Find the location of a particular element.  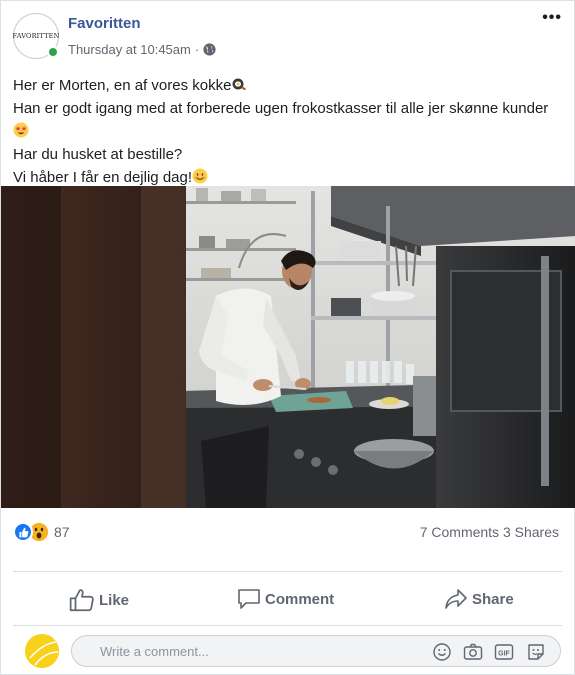

comment-input is located at coordinates (260, 651).